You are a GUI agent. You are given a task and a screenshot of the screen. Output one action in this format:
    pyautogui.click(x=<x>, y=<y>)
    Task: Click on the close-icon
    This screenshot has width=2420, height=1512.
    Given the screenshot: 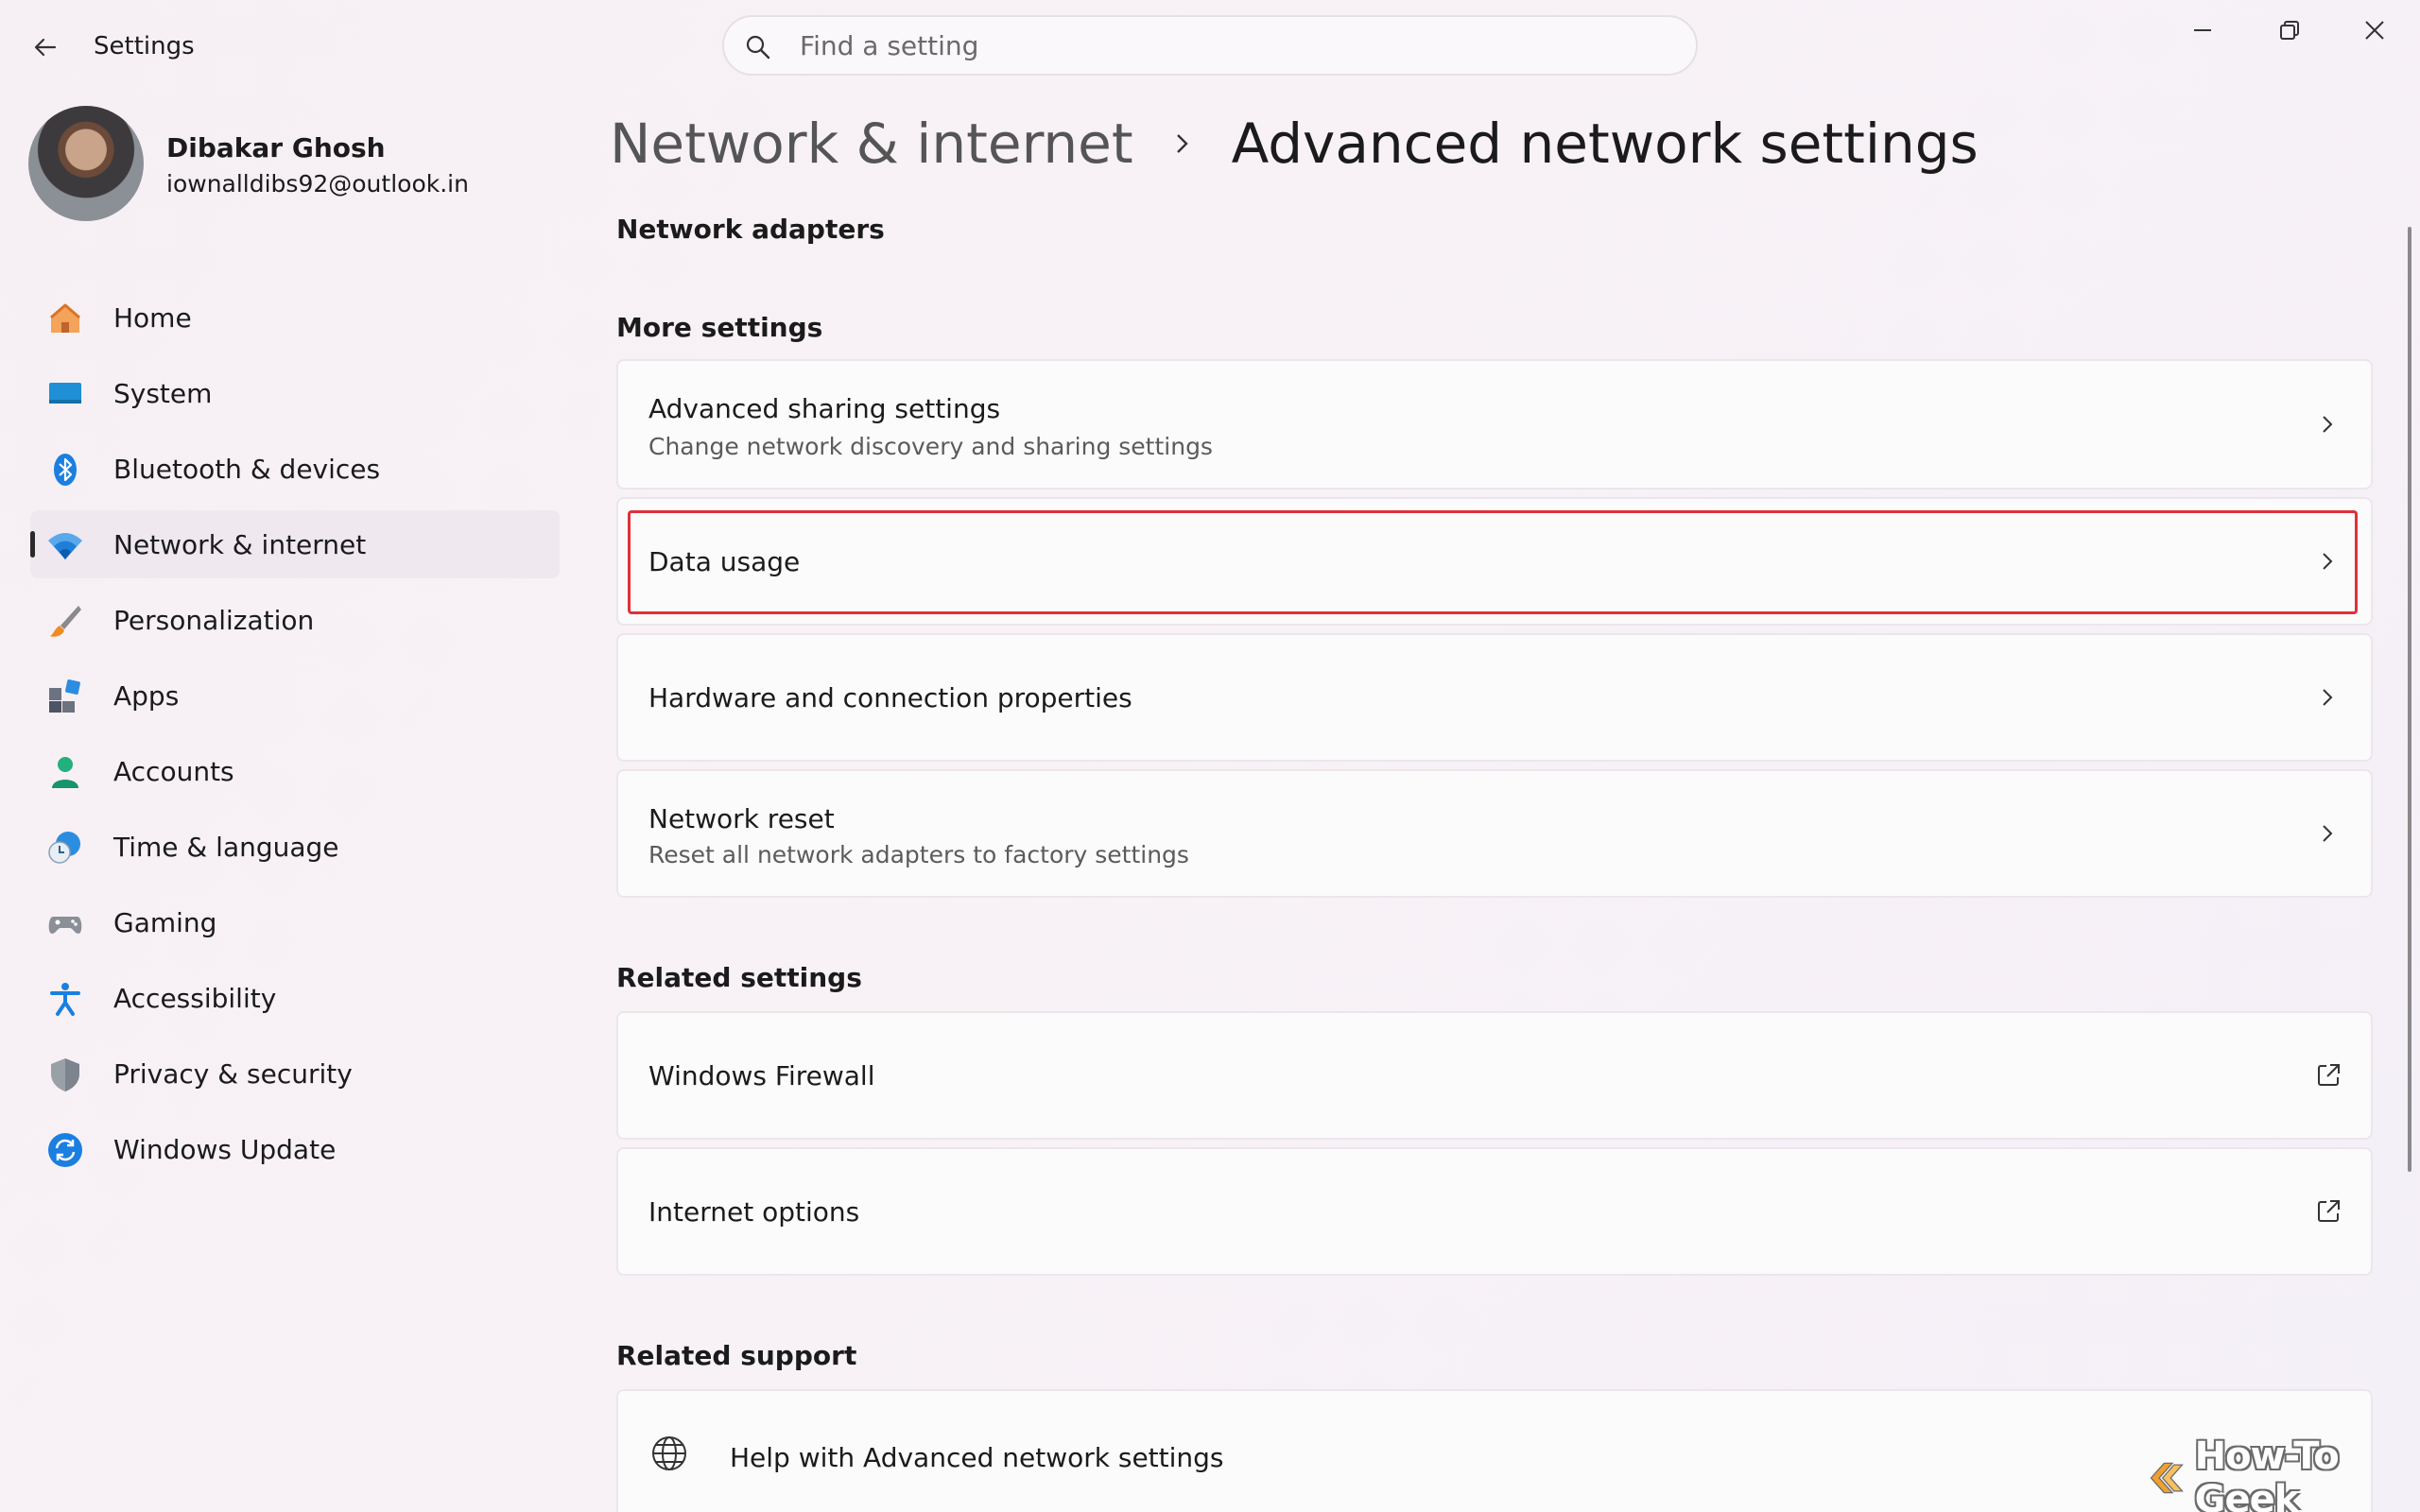 What is the action you would take?
    pyautogui.click(x=2374, y=30)
    